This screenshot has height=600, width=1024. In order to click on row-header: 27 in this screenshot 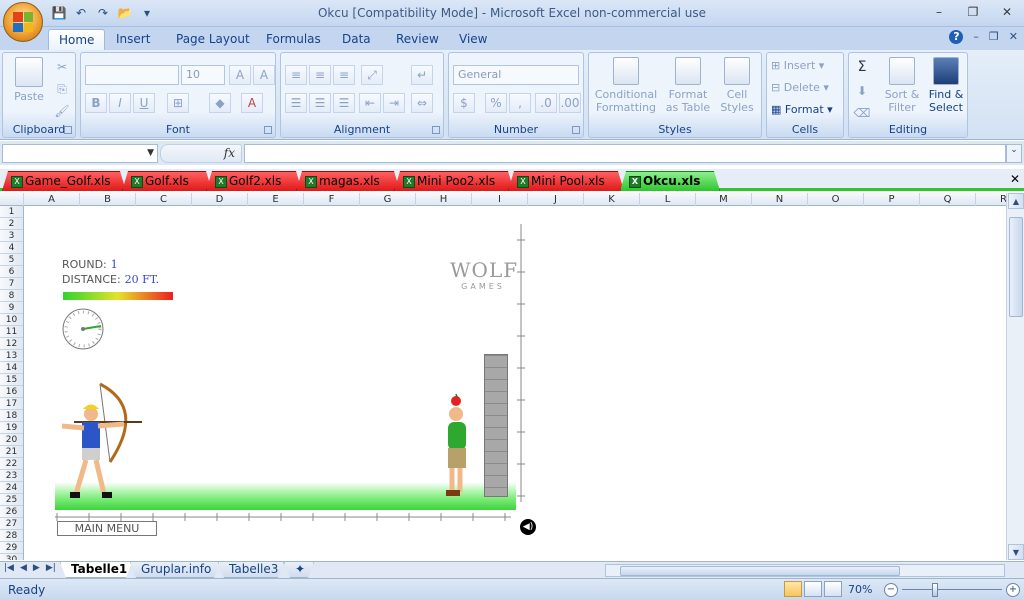, I will do `click(11, 524)`.